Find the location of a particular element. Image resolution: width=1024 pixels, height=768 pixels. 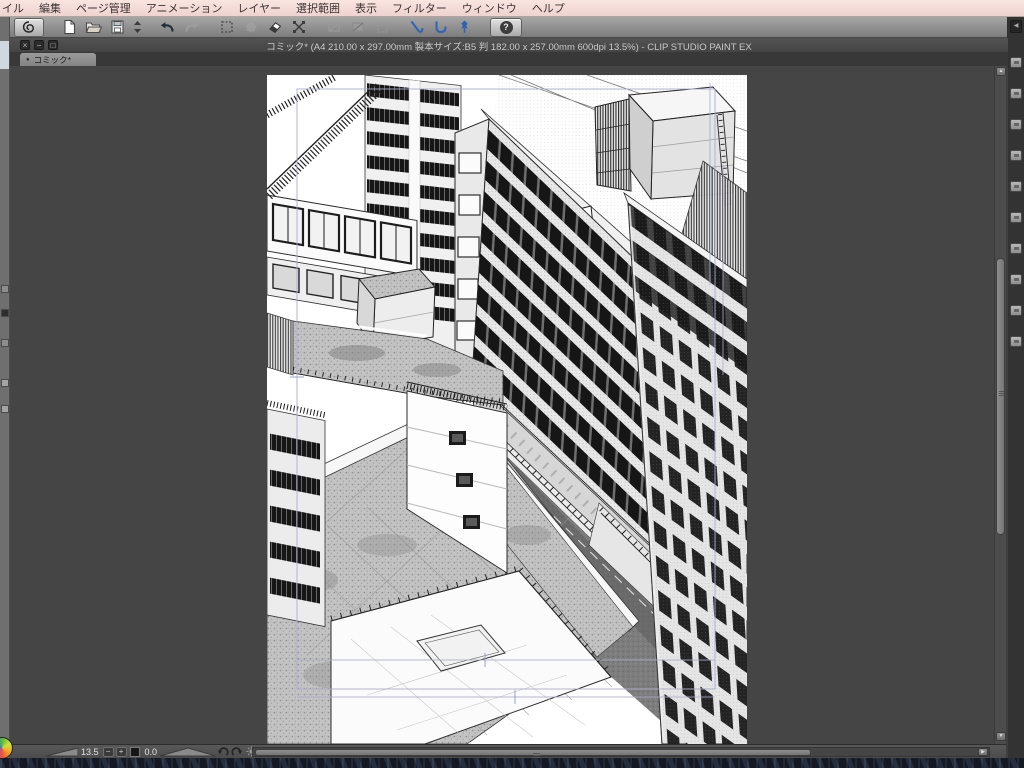

snap-to-special-ruler-button is located at coordinates (464, 27).